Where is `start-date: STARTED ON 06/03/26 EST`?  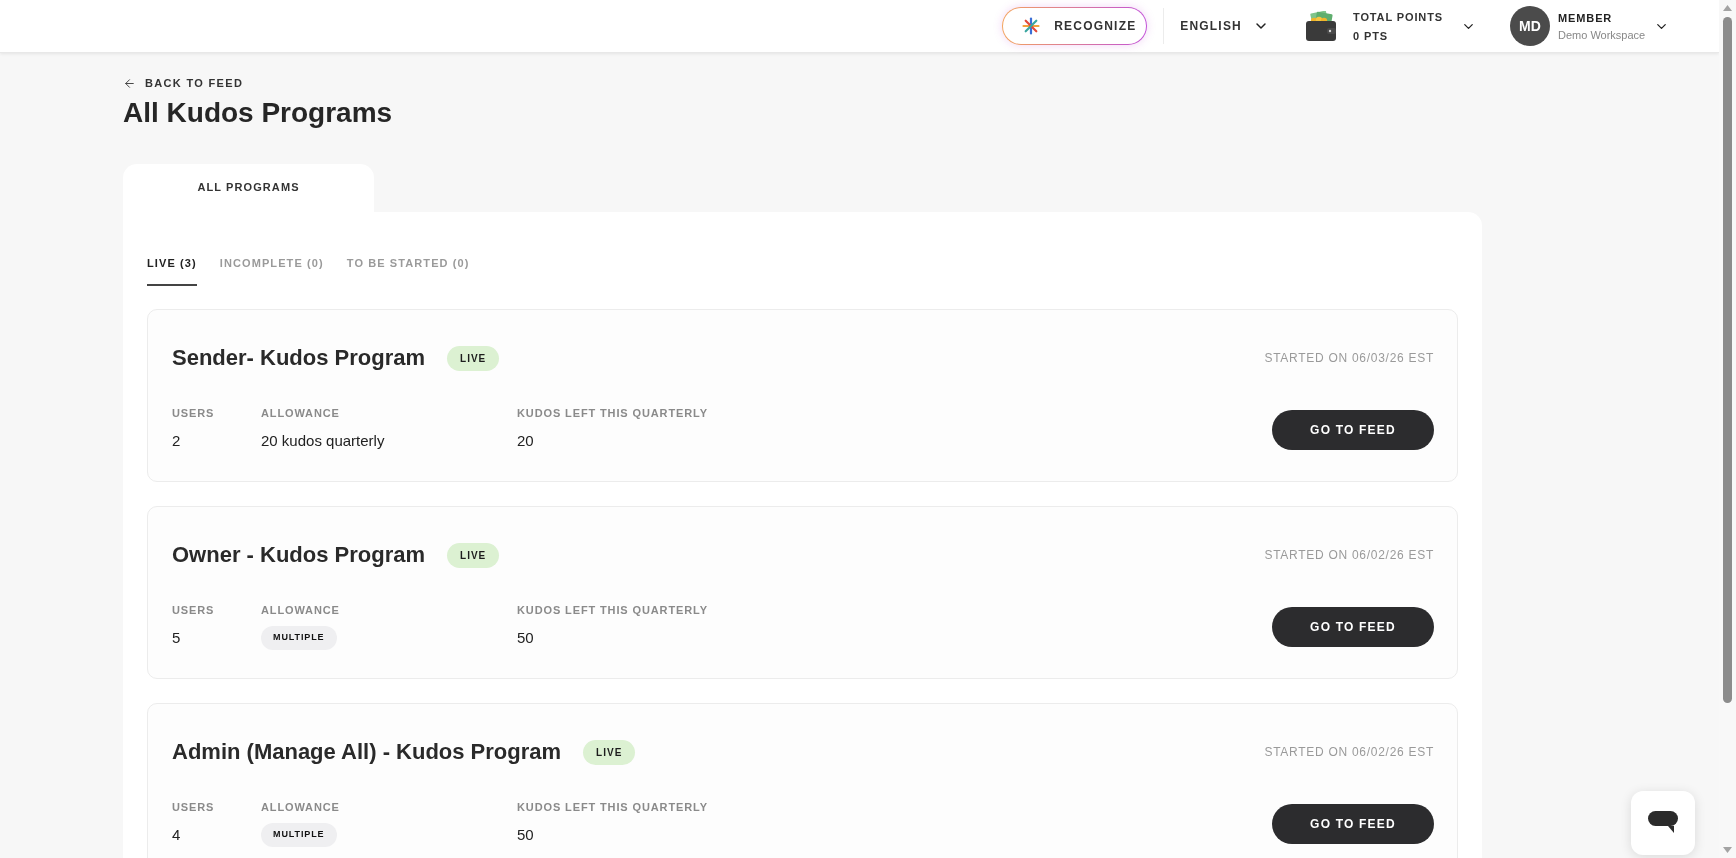
start-date: STARTED ON 06/03/26 EST is located at coordinates (1349, 358).